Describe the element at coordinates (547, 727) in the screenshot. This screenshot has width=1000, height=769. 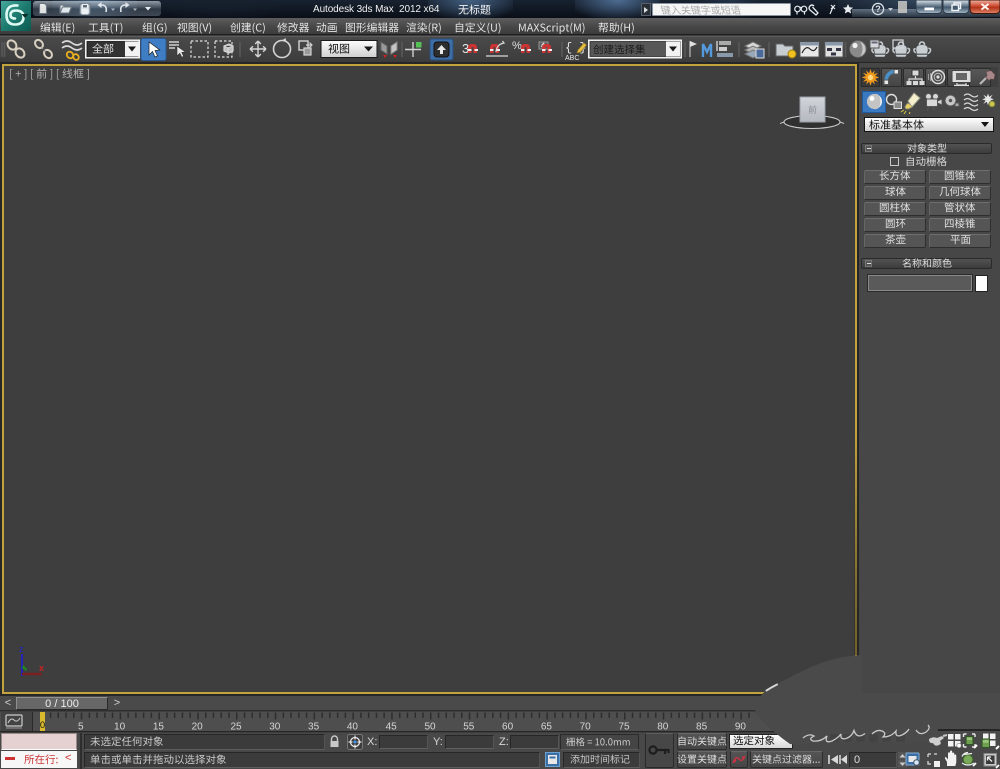
I see `svg-text: 65` at that location.